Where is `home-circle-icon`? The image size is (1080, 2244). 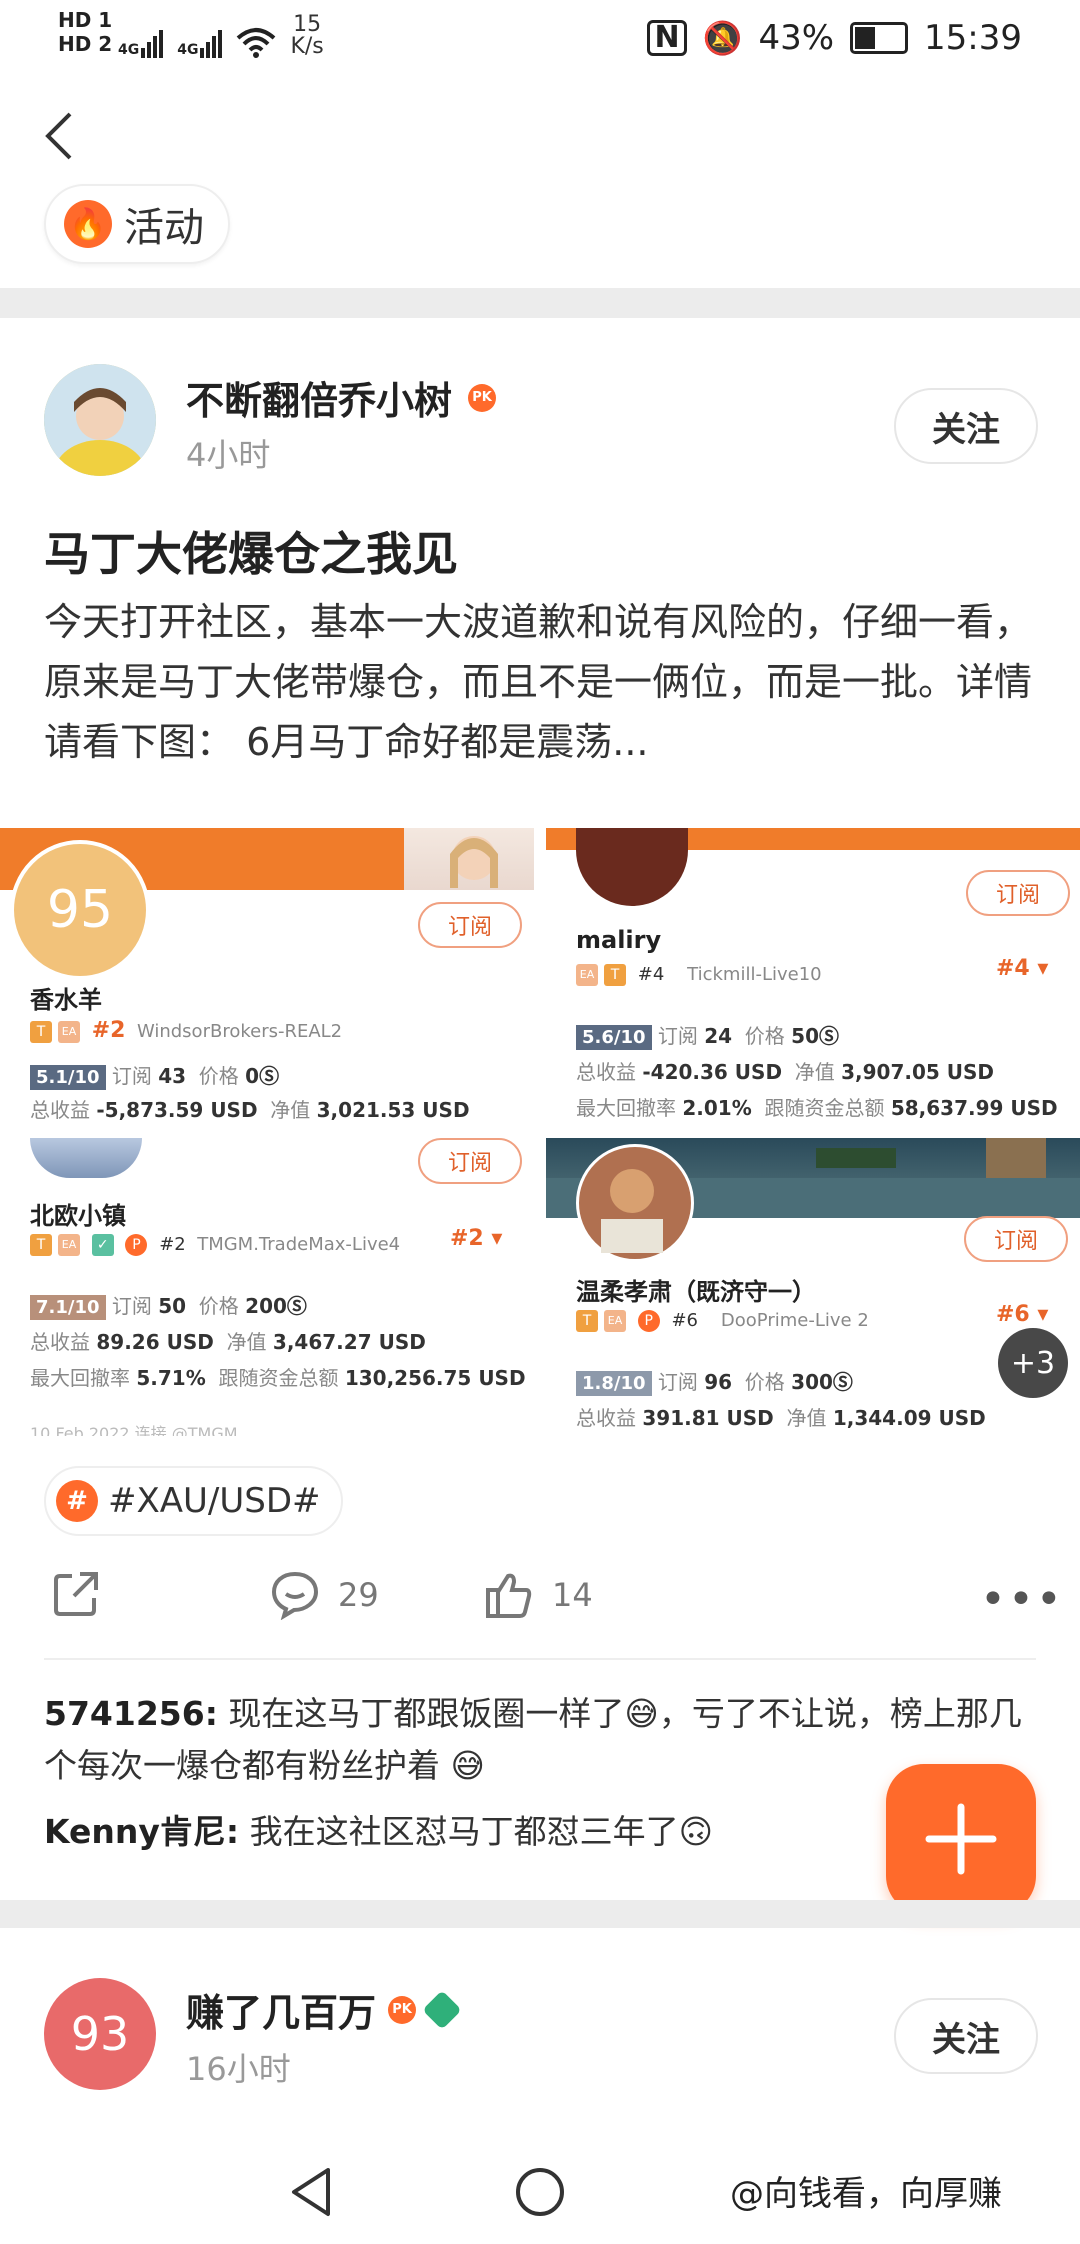
home-circle-icon is located at coordinates (540, 2192).